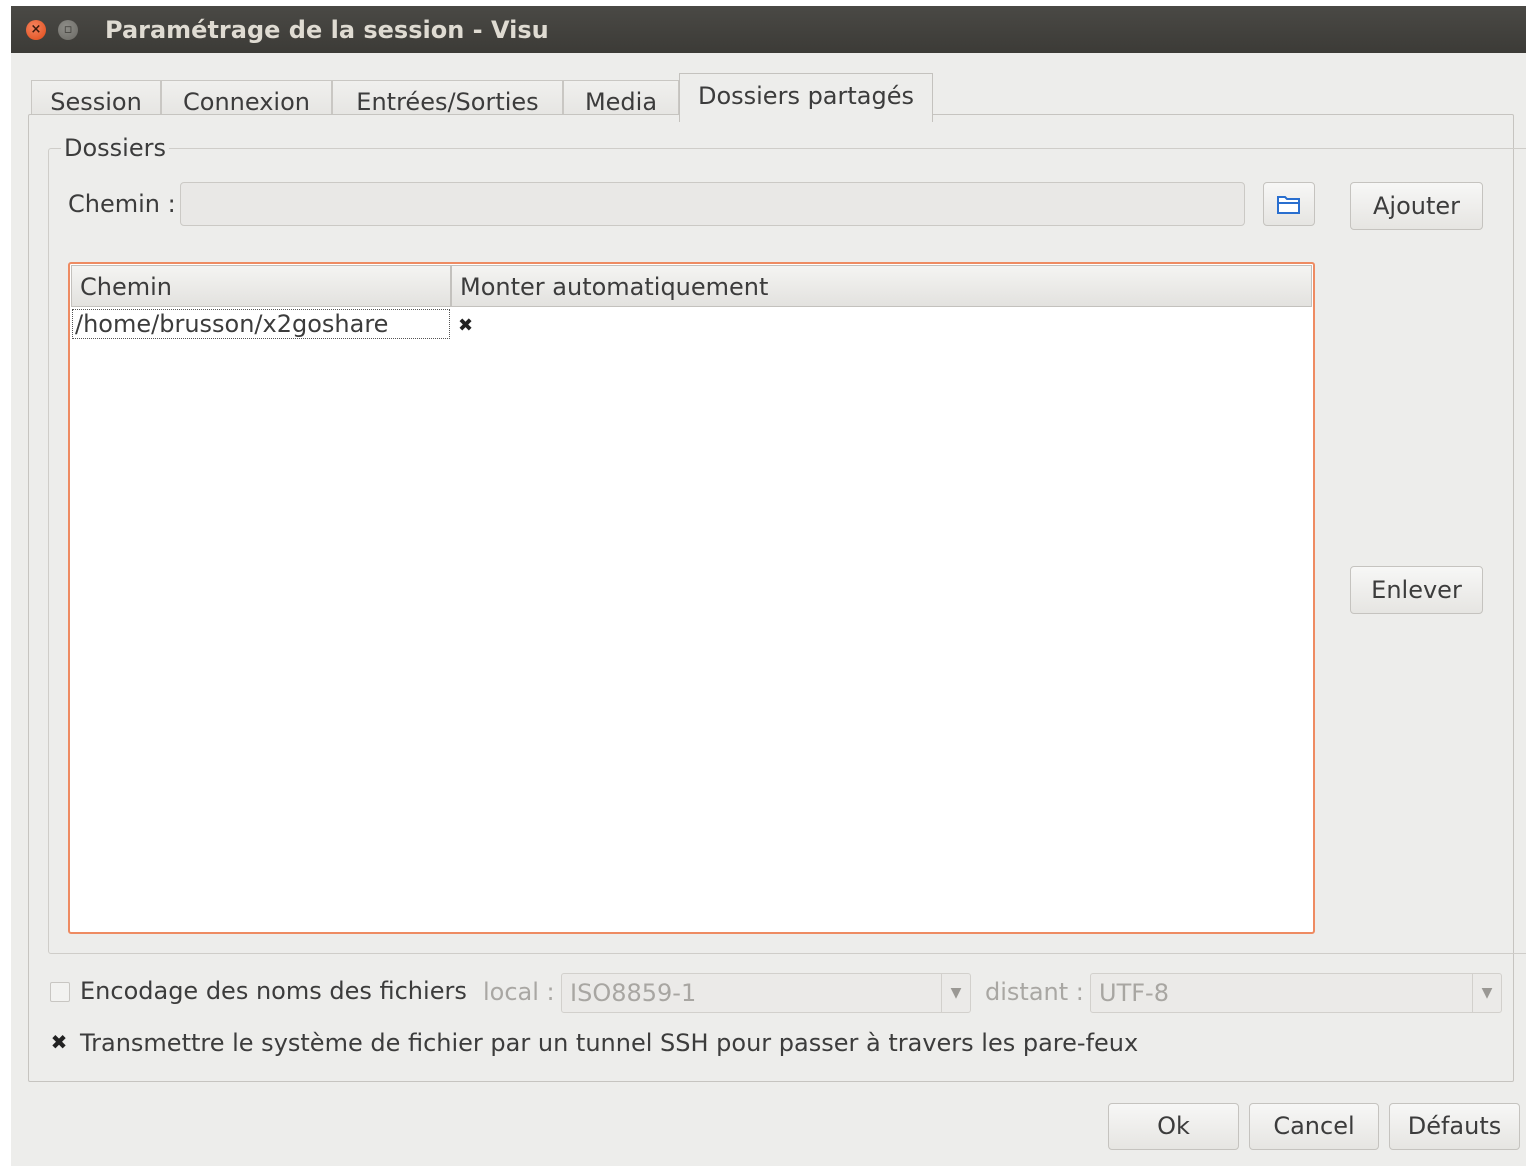 The image size is (1526, 1166). Describe the element at coordinates (766, 993) in the screenshot. I see `local-encoding-select: ISO8859-1 ▼` at that location.